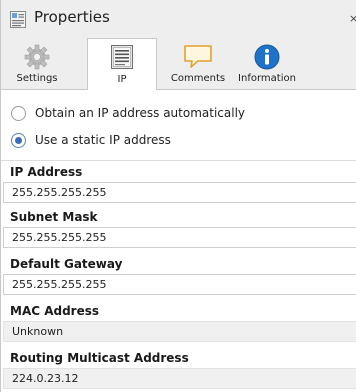  I want to click on mac-address-label: MAC Address, so click(55, 311).